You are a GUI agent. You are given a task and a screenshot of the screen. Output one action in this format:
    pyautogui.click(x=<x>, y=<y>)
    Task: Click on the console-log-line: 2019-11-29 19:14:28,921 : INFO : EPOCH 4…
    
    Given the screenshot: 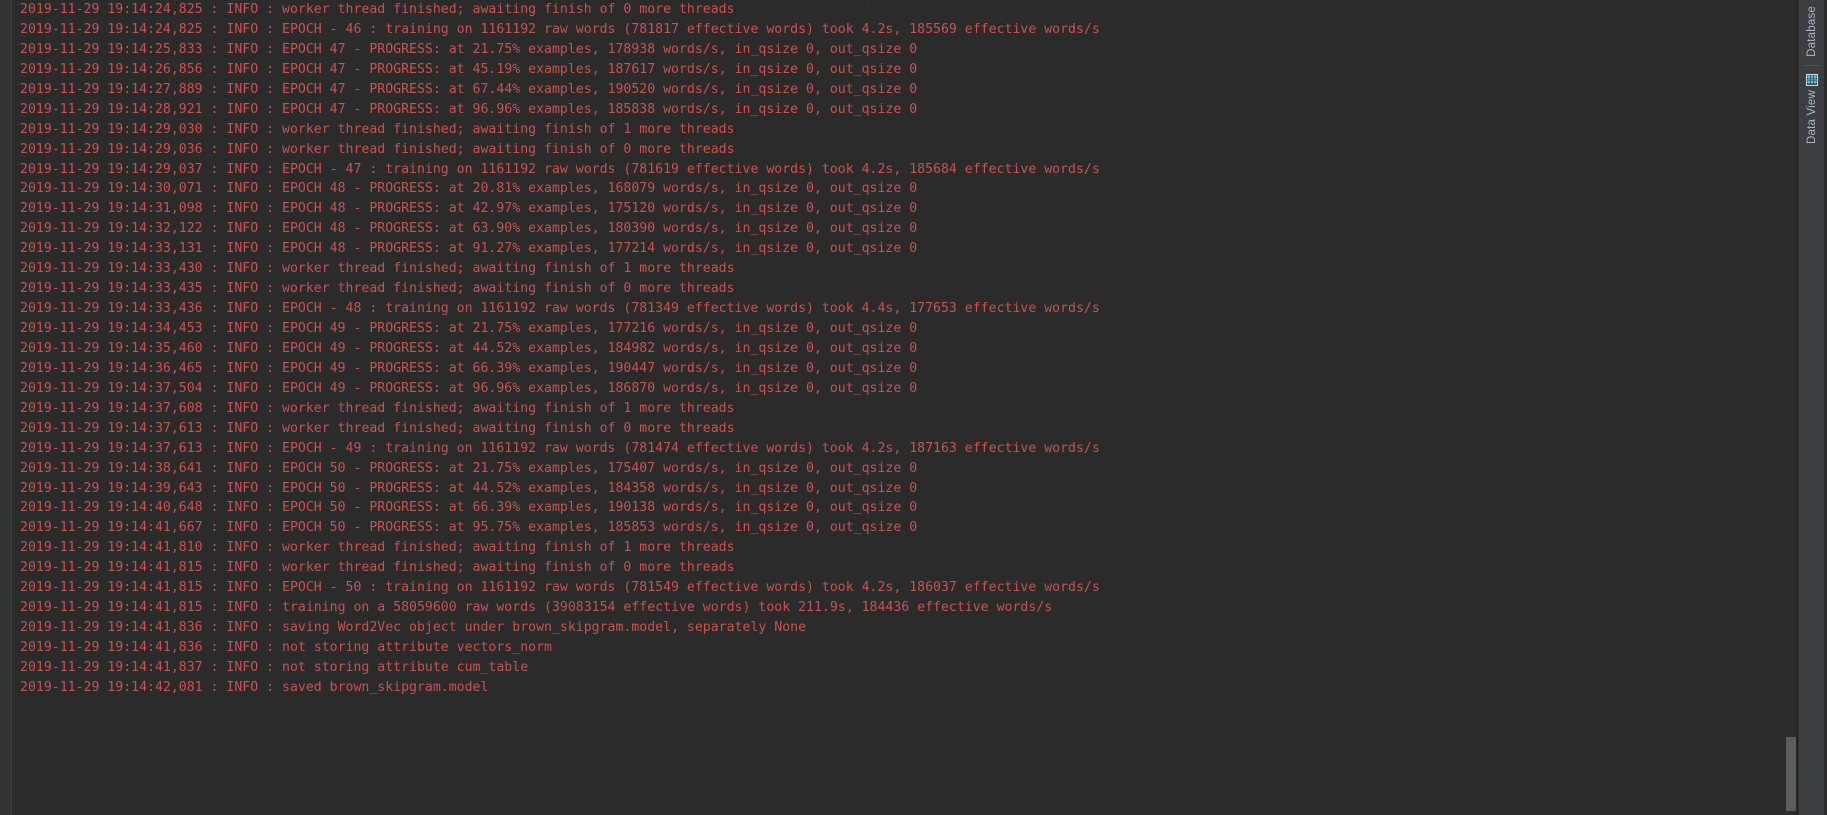 What is the action you would take?
    pyautogui.click(x=469, y=109)
    